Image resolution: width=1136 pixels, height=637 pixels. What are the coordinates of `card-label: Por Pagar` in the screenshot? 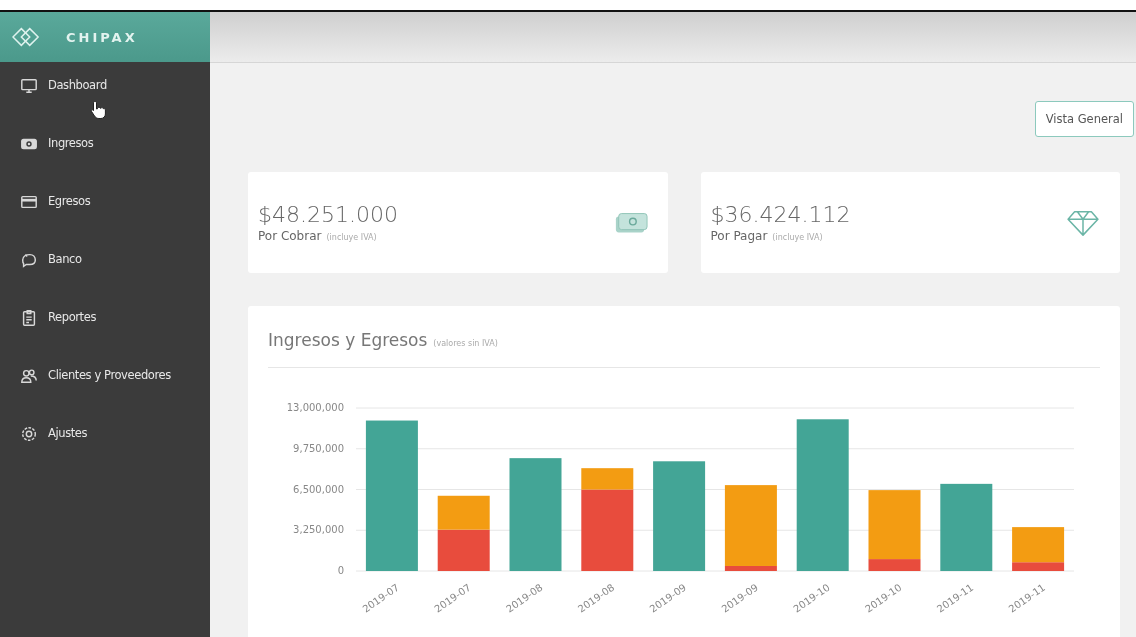 It's located at (739, 236).